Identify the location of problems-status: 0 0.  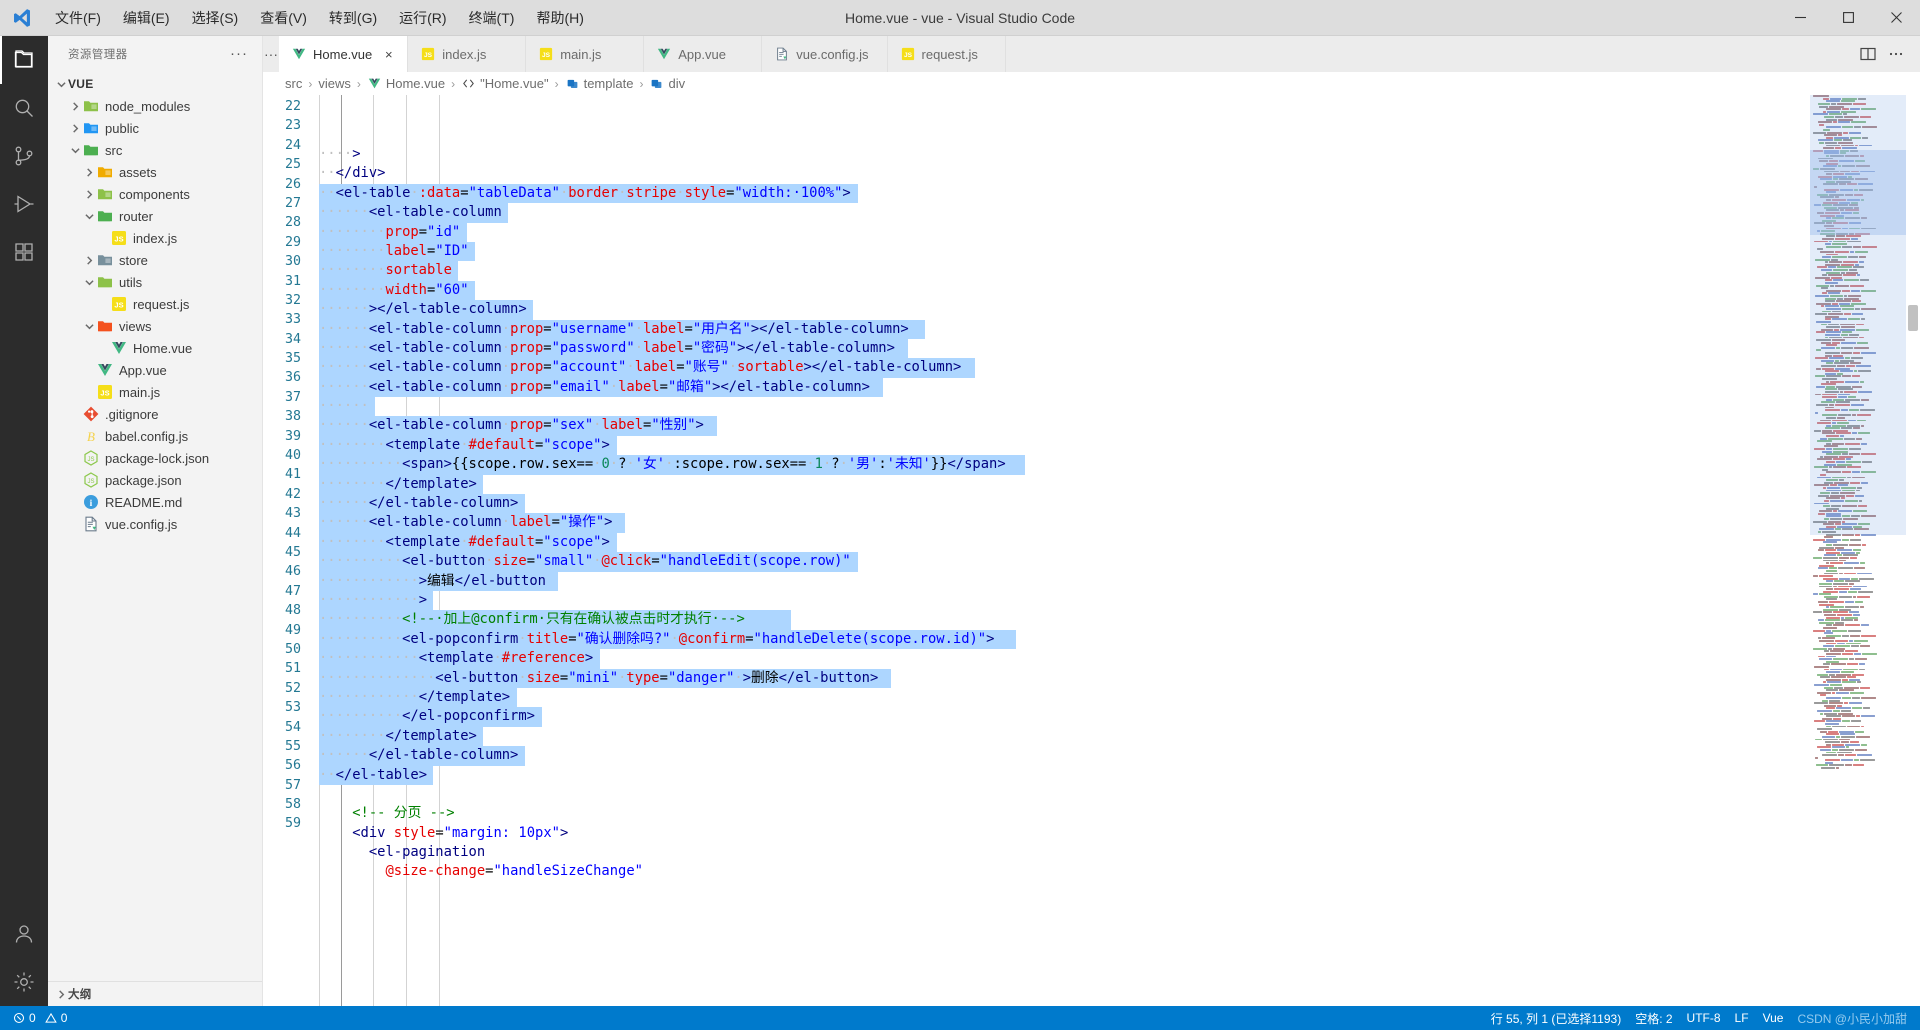
(40, 1018).